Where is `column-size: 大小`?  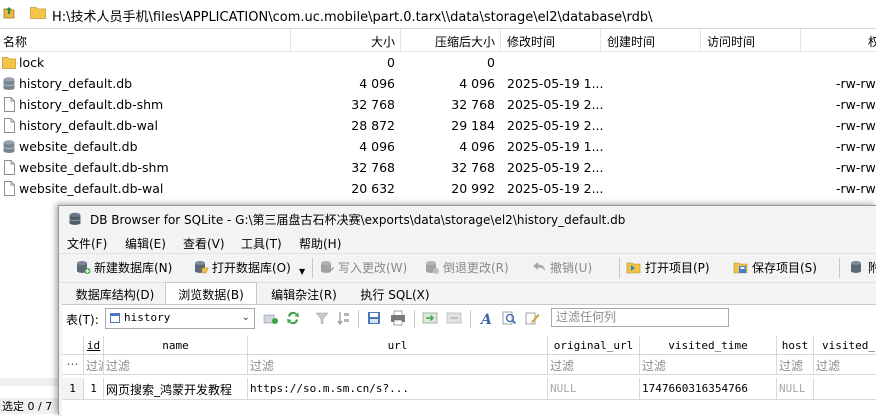 column-size: 大小 is located at coordinates (383, 41).